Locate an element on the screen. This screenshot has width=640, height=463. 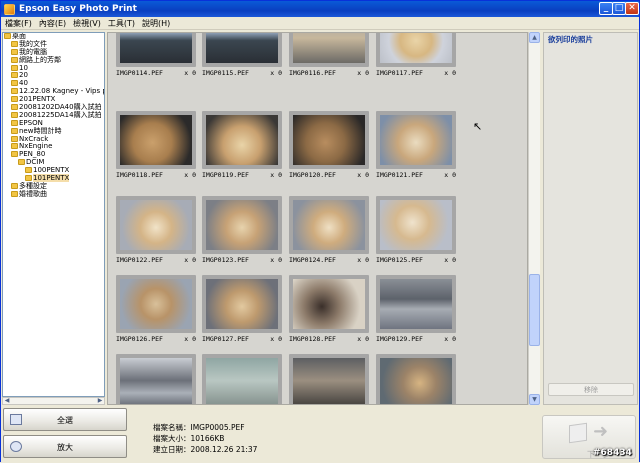
thumbnail-filename: IMGP0118.PEF is located at coordinates (139, 175).